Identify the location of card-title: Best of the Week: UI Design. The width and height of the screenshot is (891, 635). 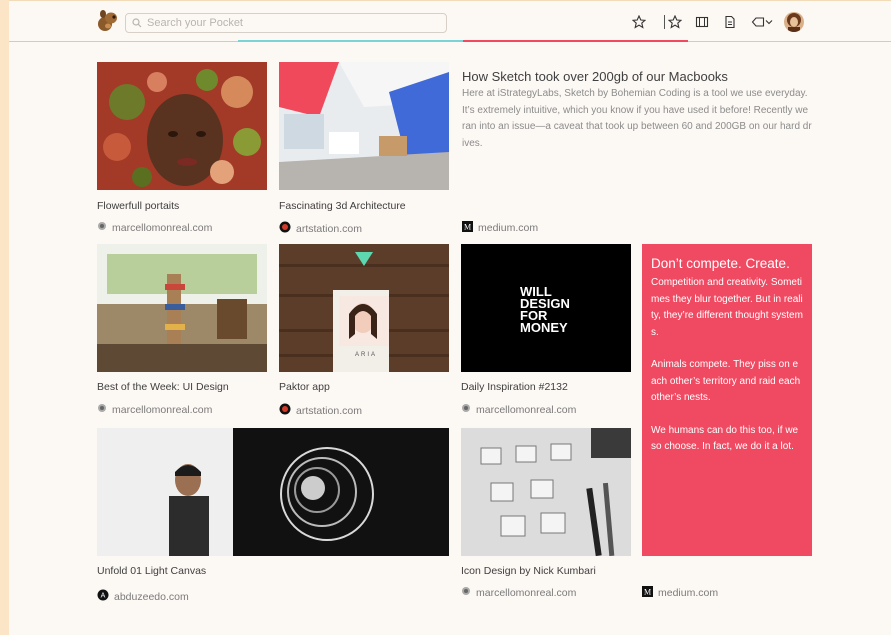
(163, 387).